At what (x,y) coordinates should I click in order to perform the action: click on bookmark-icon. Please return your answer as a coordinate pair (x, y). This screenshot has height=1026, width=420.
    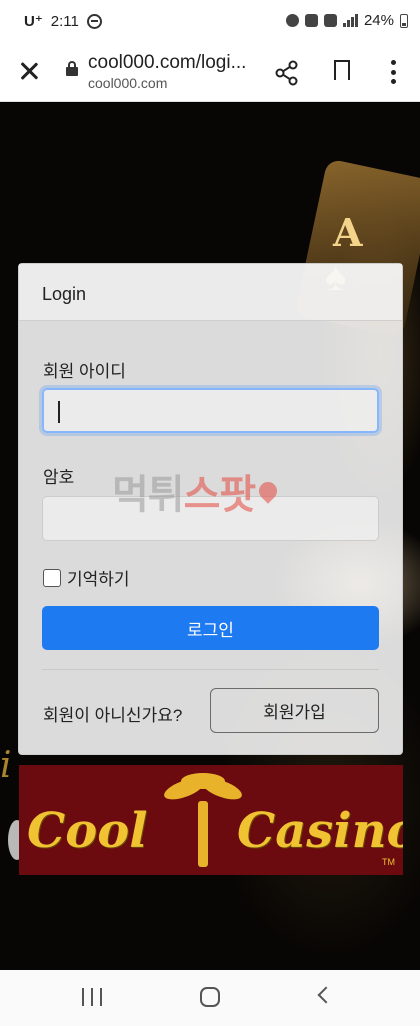
    Looking at the image, I should click on (342, 72).